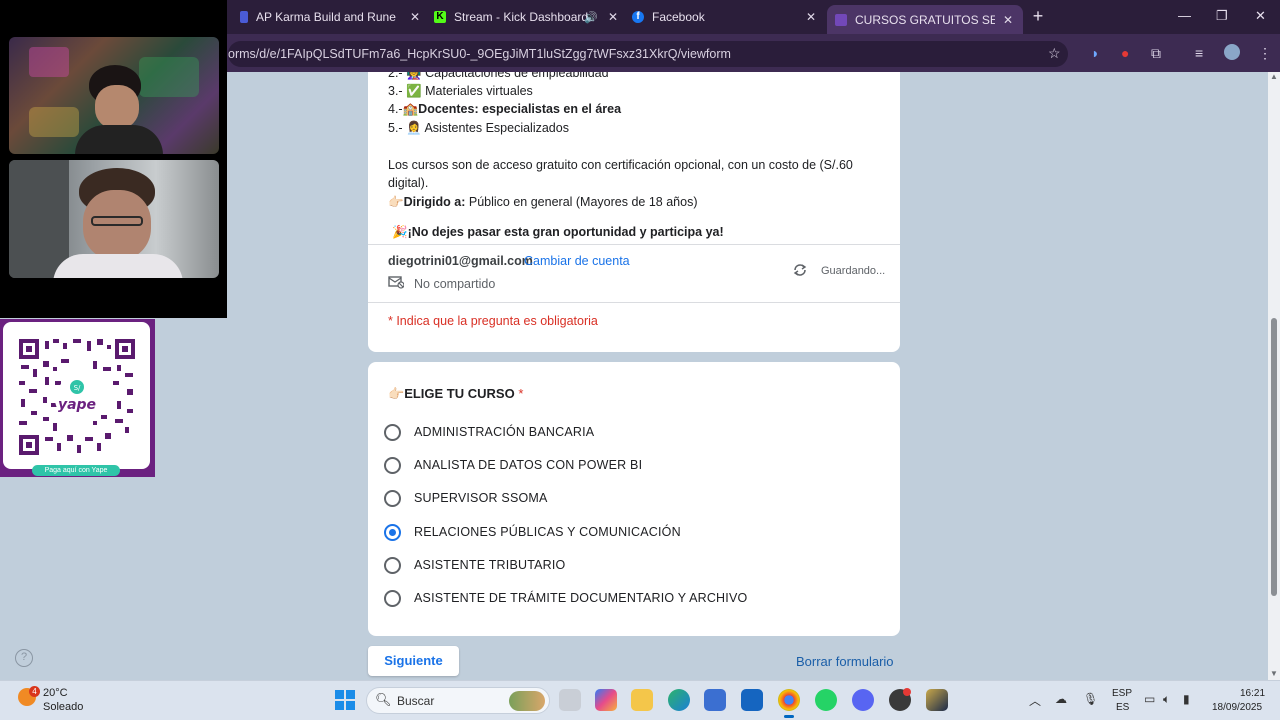 This screenshot has width=1280, height=720. I want to click on kick-icon: K, so click(440, 17).